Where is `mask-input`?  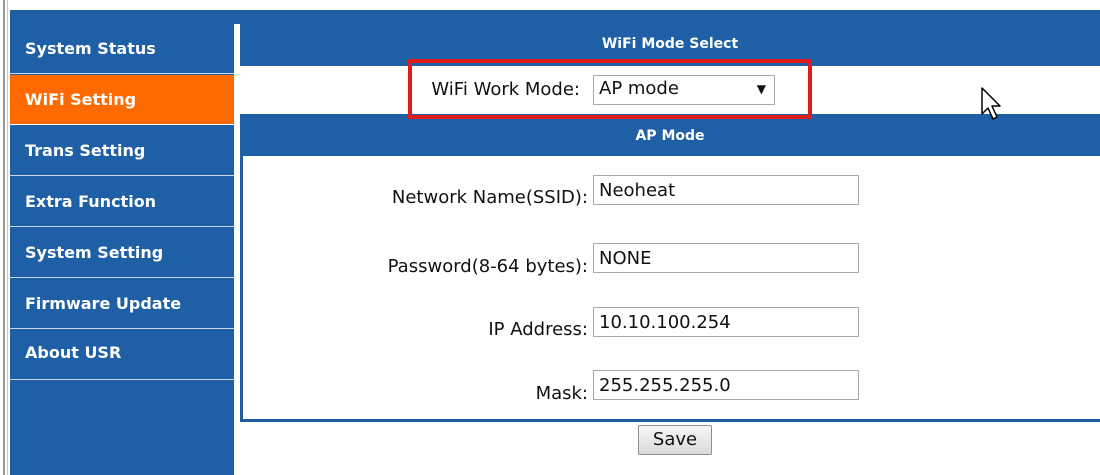 mask-input is located at coordinates (726, 385).